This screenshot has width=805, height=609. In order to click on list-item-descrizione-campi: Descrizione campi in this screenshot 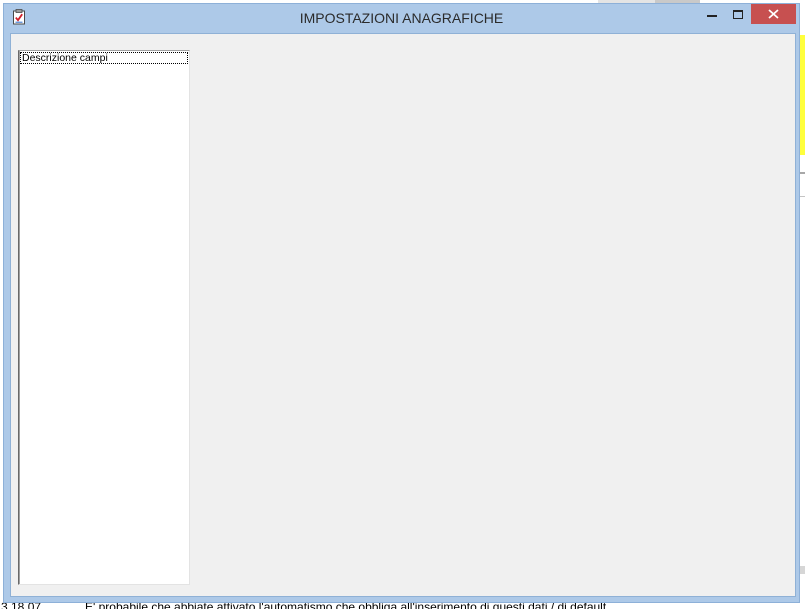, I will do `click(104, 58)`.